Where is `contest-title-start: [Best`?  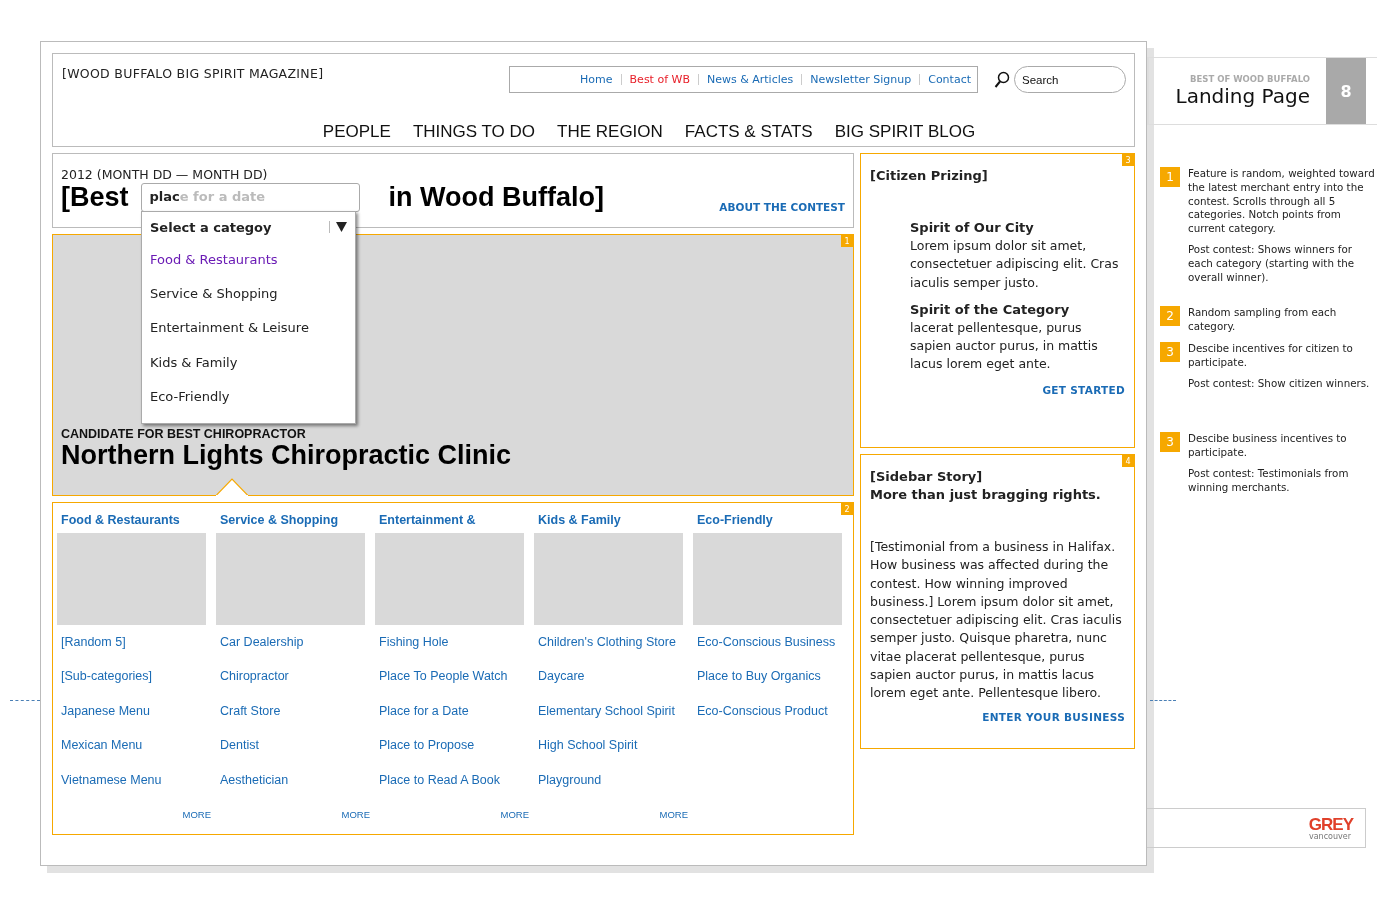
contest-title-start: [Best is located at coordinates (95, 197).